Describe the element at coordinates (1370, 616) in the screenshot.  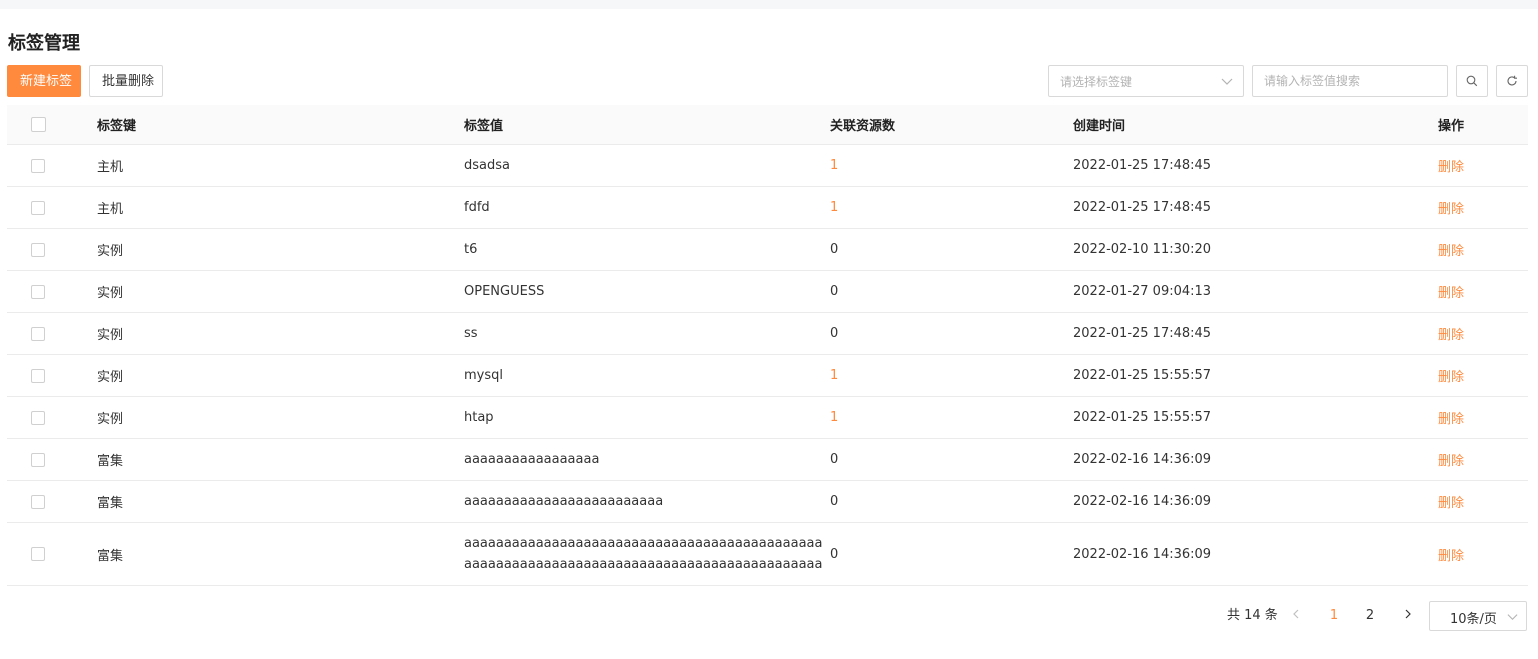
I see `pagination-page-2: 2` at that location.